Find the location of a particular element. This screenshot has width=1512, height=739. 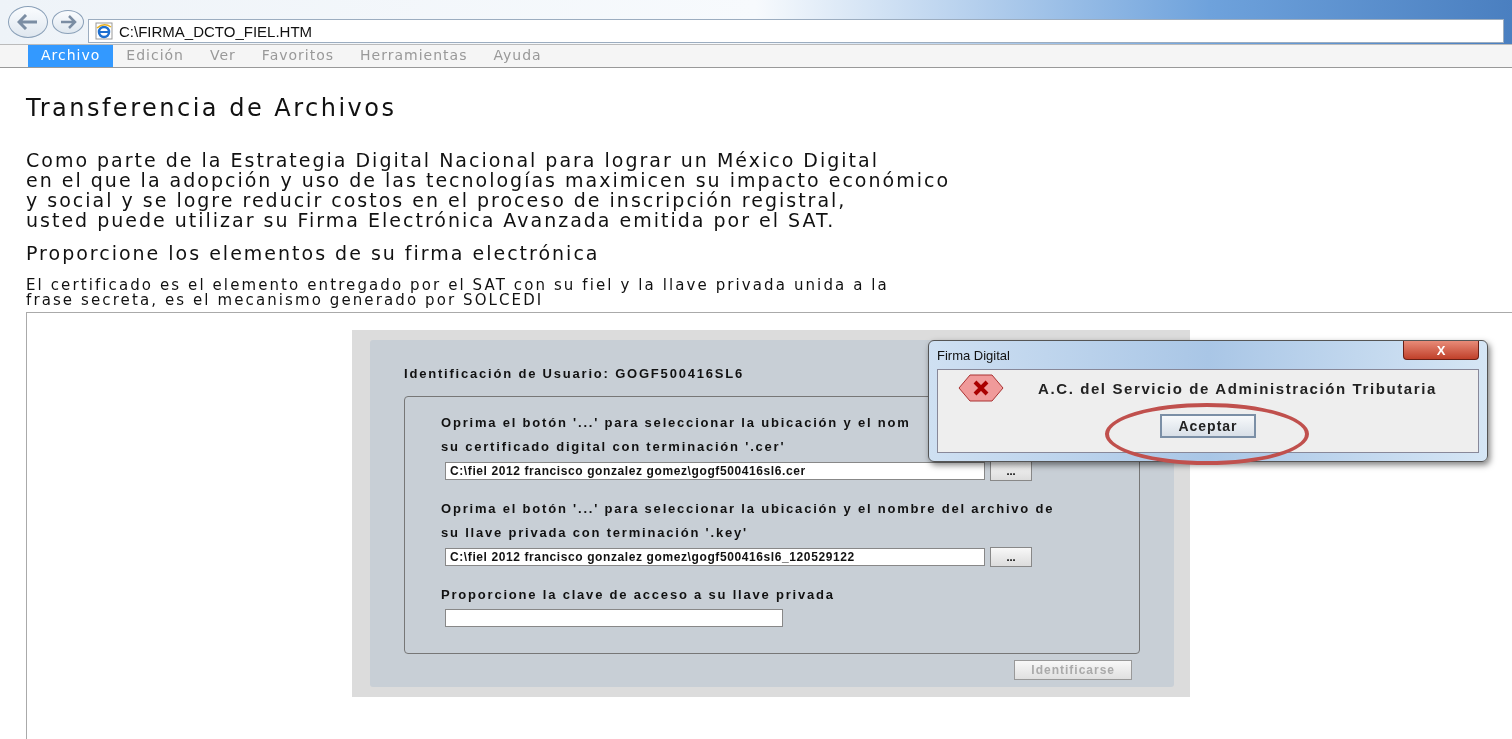

address-bar: C:\FIRMA_DCTO_FIEL.HTM is located at coordinates (796, 31).